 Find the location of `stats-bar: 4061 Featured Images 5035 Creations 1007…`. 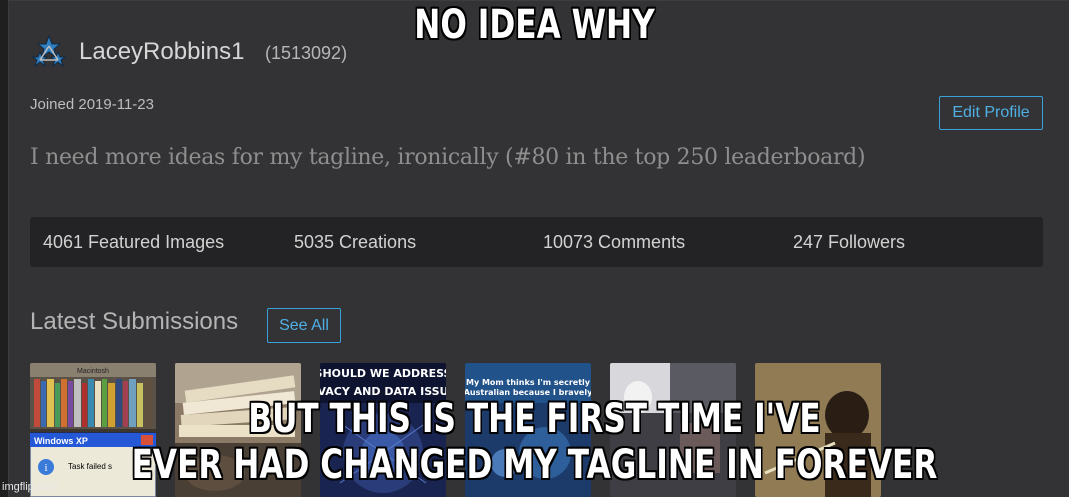

stats-bar: 4061 Featured Images 5035 Creations 1007… is located at coordinates (536, 242).